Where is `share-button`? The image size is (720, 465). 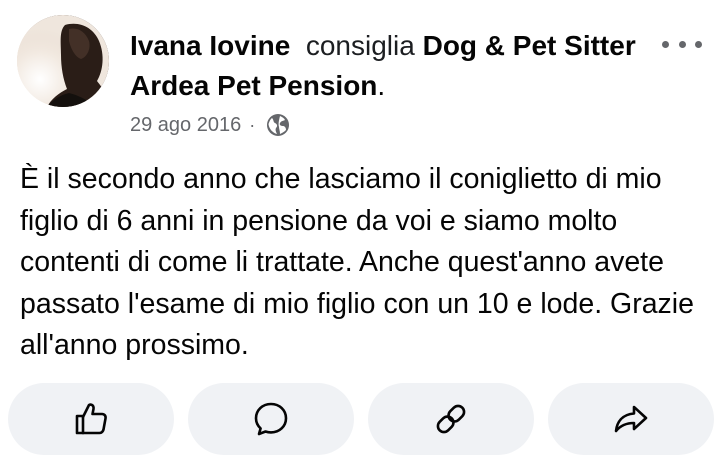
share-button is located at coordinates (631, 419).